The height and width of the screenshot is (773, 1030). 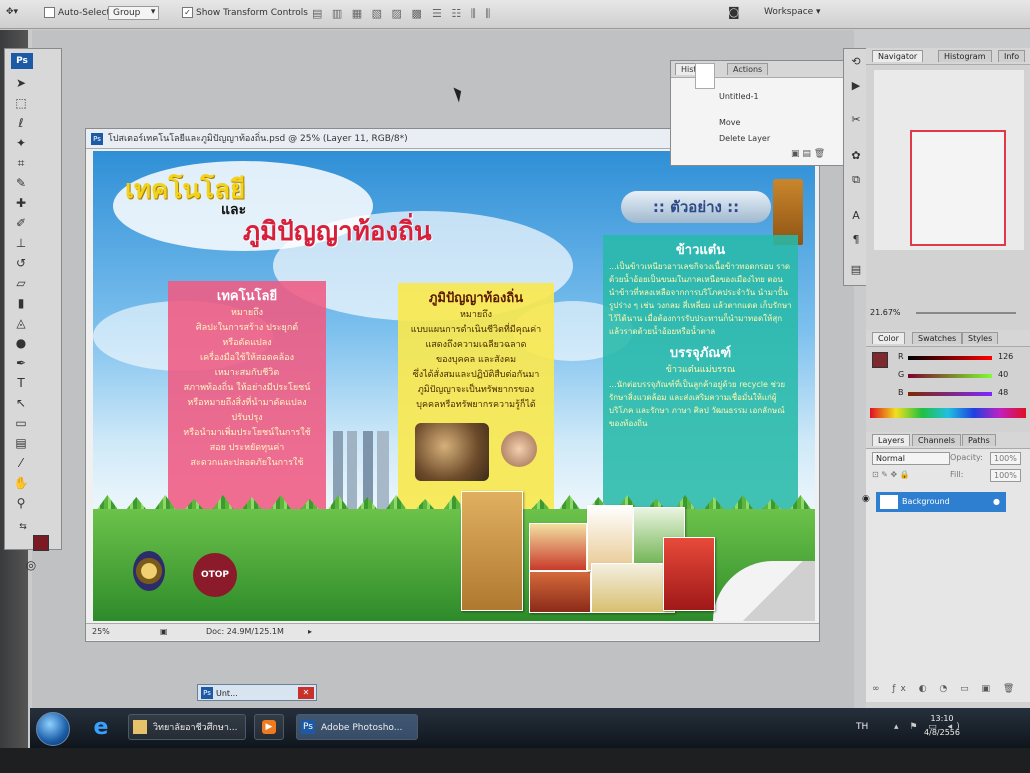 What do you see at coordinates (941, 502) in the screenshot?
I see `layer-row-background: Background ●` at bounding box center [941, 502].